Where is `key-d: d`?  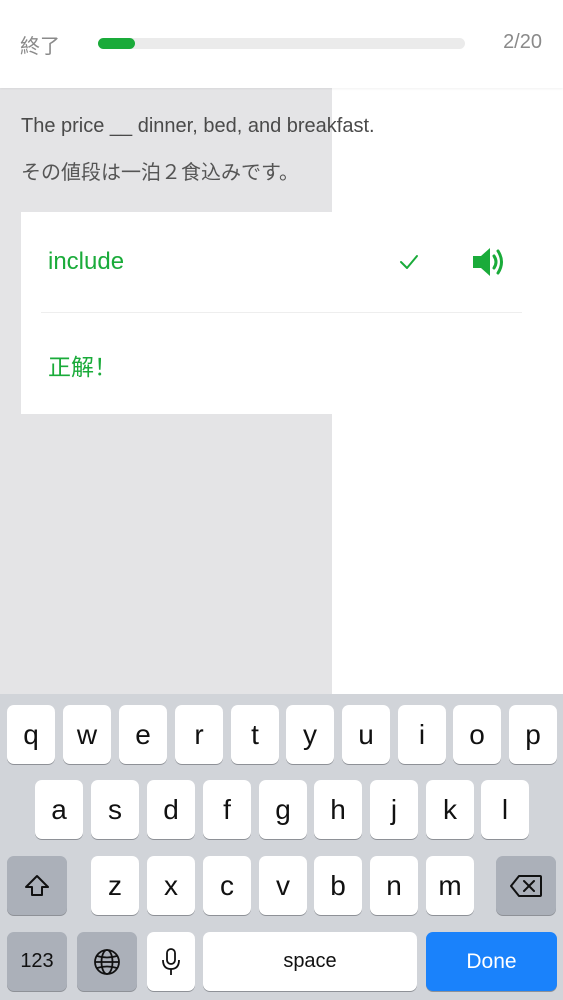 key-d: d is located at coordinates (171, 809).